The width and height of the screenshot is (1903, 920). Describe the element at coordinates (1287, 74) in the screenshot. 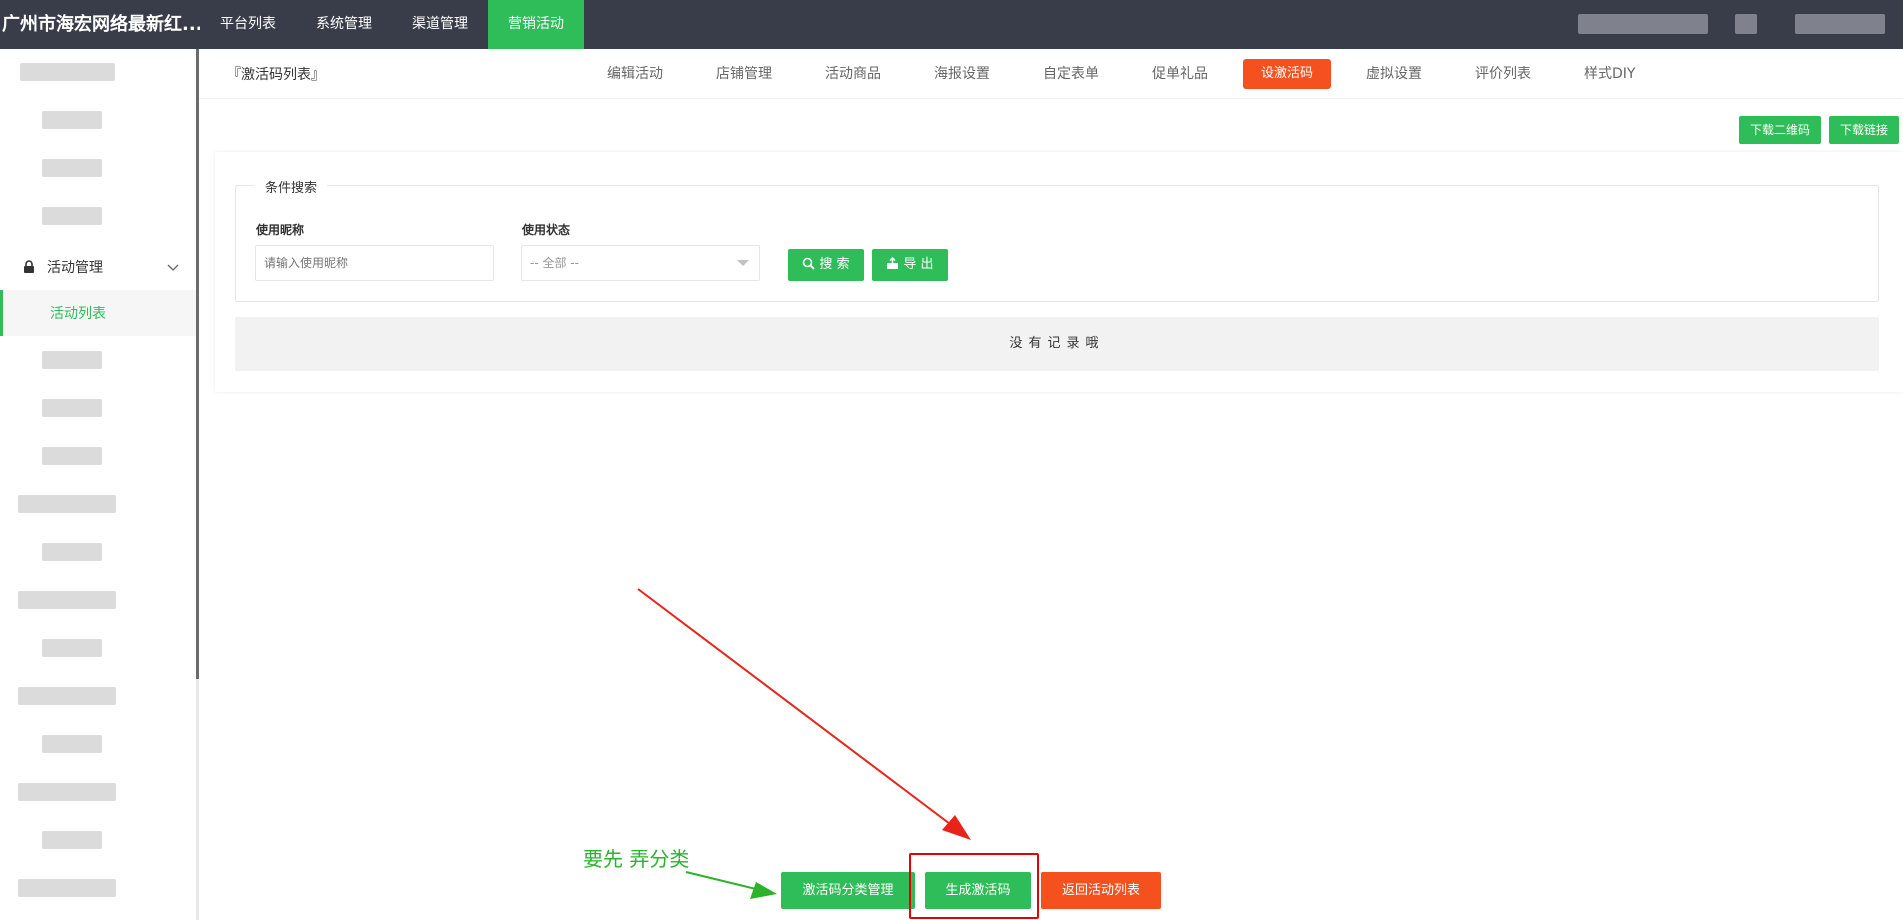

I see `tab-activation-codes: 设激活码` at that location.